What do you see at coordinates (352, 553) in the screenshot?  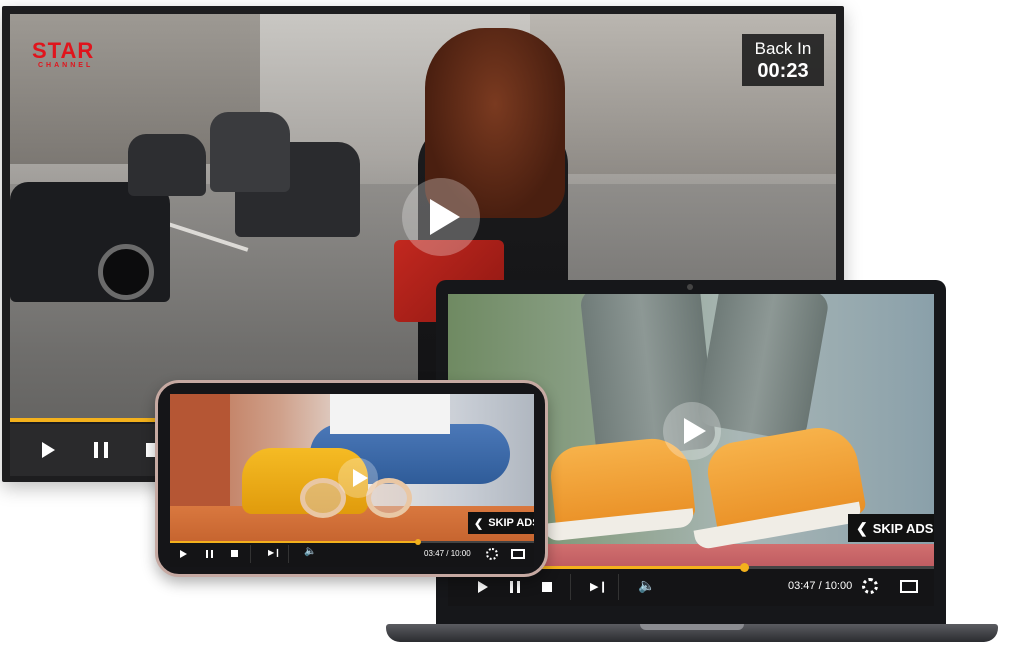 I see `phone-control-bar: ▶❙ 🔈 03:47 / 10:00` at bounding box center [352, 553].